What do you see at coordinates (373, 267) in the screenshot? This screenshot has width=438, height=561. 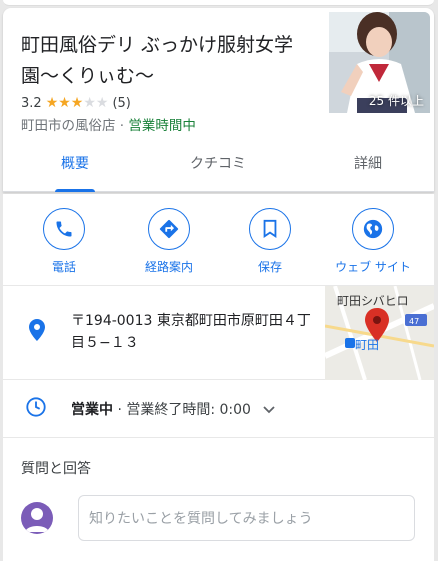 I see `website-label: ウェブ サイト` at bounding box center [373, 267].